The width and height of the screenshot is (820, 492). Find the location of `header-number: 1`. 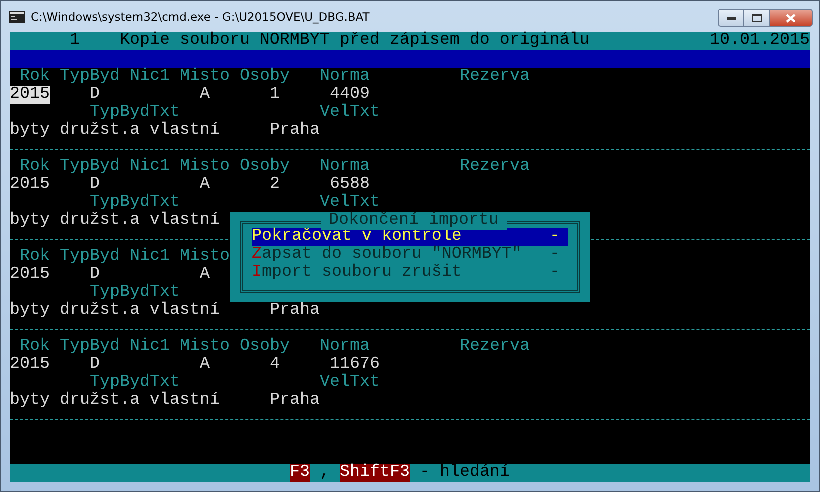

header-number: 1 is located at coordinates (75, 41).